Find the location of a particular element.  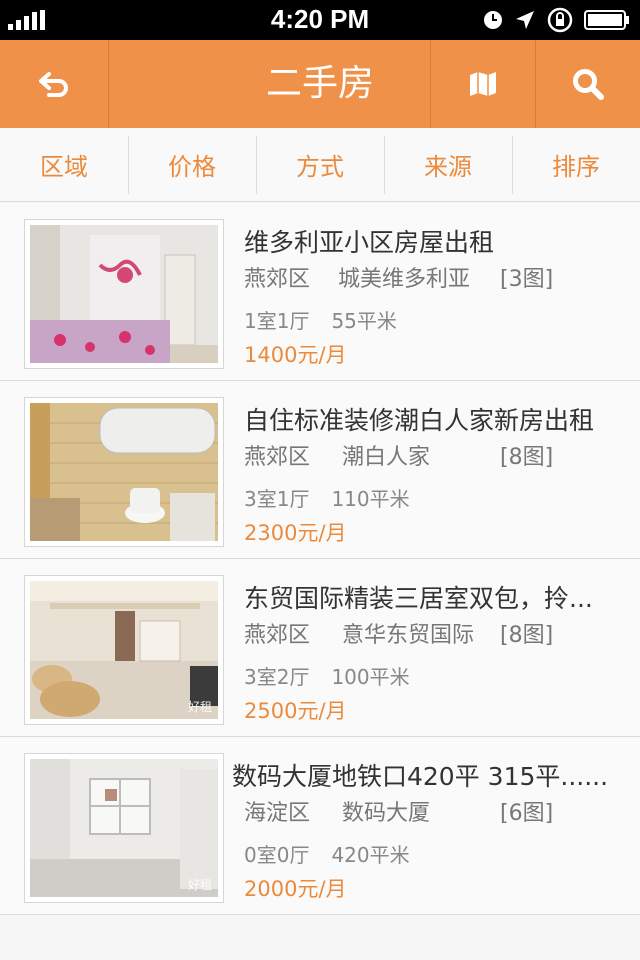

listing-area: 100平米 is located at coordinates (370, 677).